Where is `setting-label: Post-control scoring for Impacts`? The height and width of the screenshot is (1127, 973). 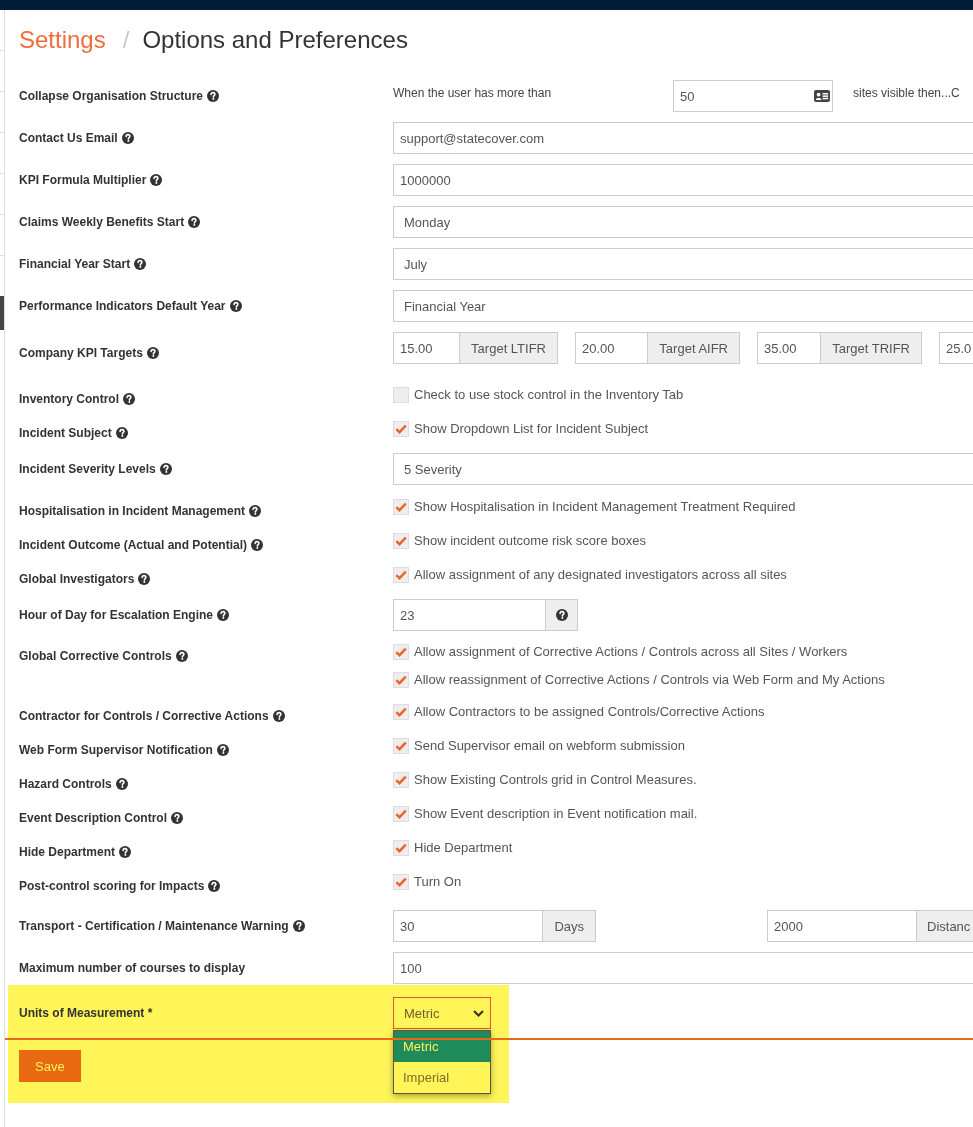
setting-label: Post-control scoring for Impacts is located at coordinates (112, 886).